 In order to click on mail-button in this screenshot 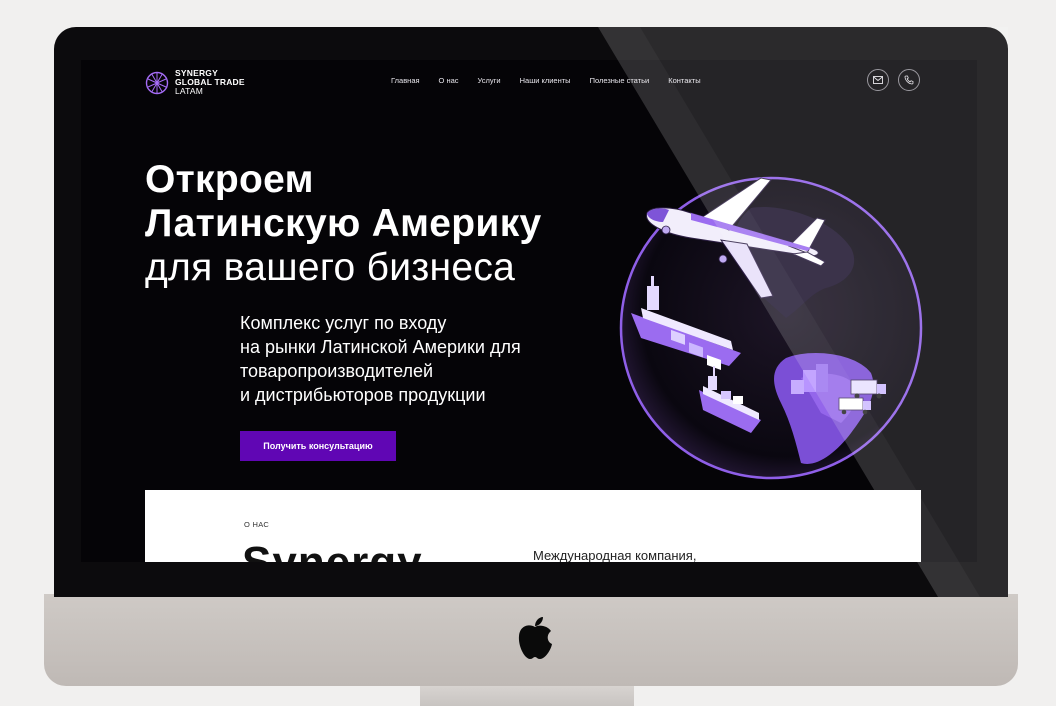, I will do `click(878, 80)`.